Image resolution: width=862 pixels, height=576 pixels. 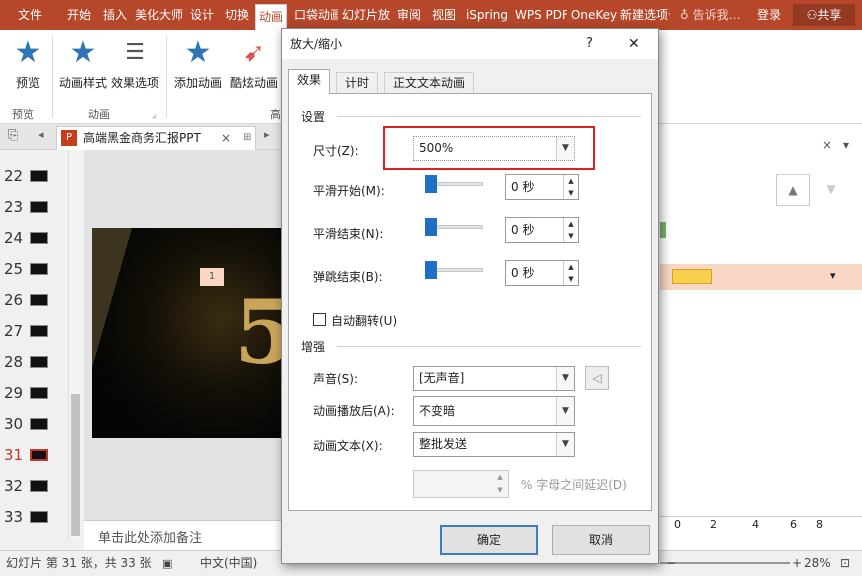 I want to click on spellcheck-icon: ▣, so click(x=167, y=563).